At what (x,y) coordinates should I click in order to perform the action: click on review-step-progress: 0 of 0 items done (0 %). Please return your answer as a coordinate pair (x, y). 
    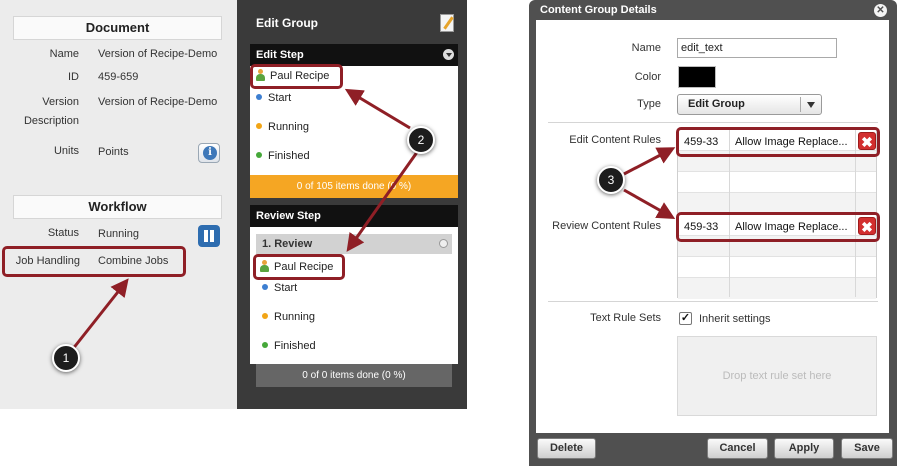
    Looking at the image, I should click on (354, 375).